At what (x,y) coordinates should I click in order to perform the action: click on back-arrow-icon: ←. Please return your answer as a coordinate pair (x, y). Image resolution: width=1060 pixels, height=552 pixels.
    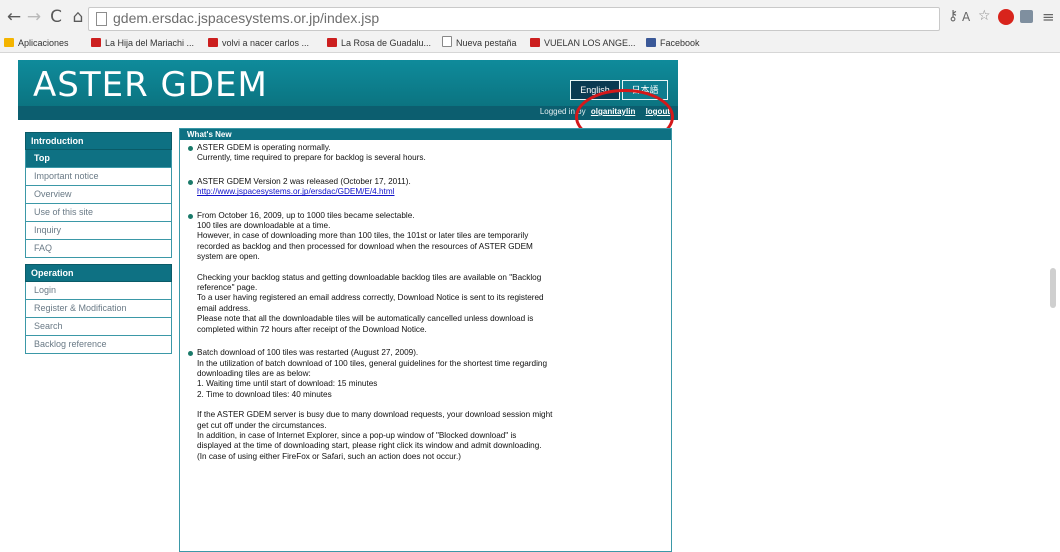
    Looking at the image, I should click on (14, 17).